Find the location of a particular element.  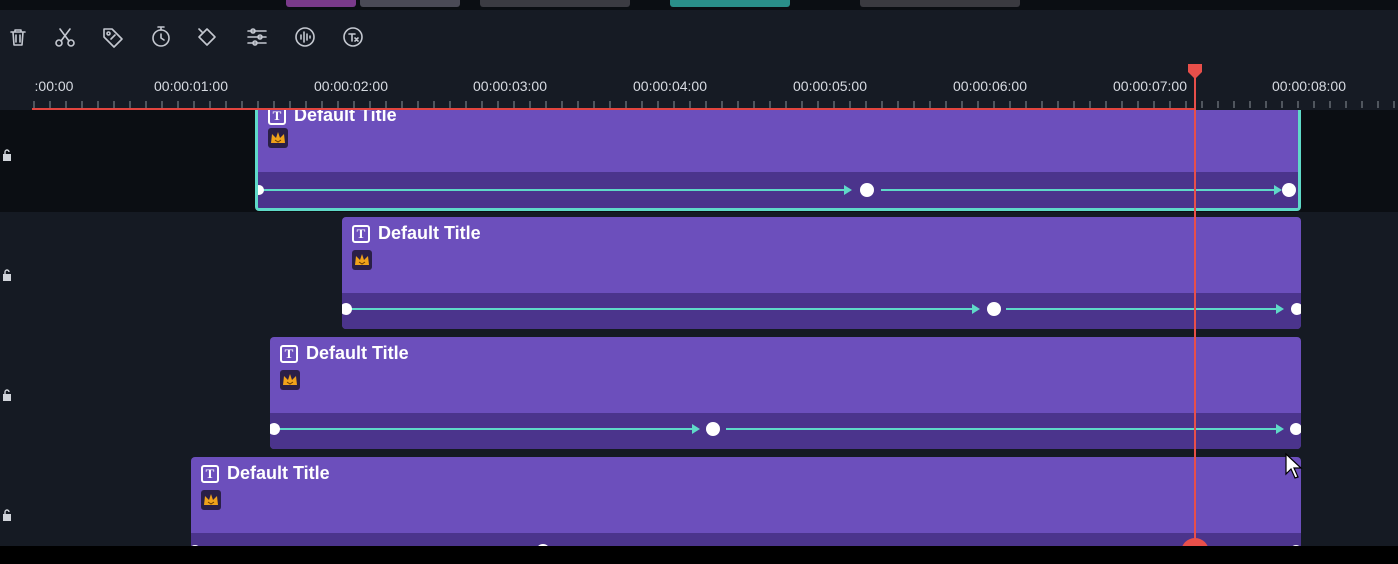

mouse-cursor-icon is located at coordinates (1294, 467).